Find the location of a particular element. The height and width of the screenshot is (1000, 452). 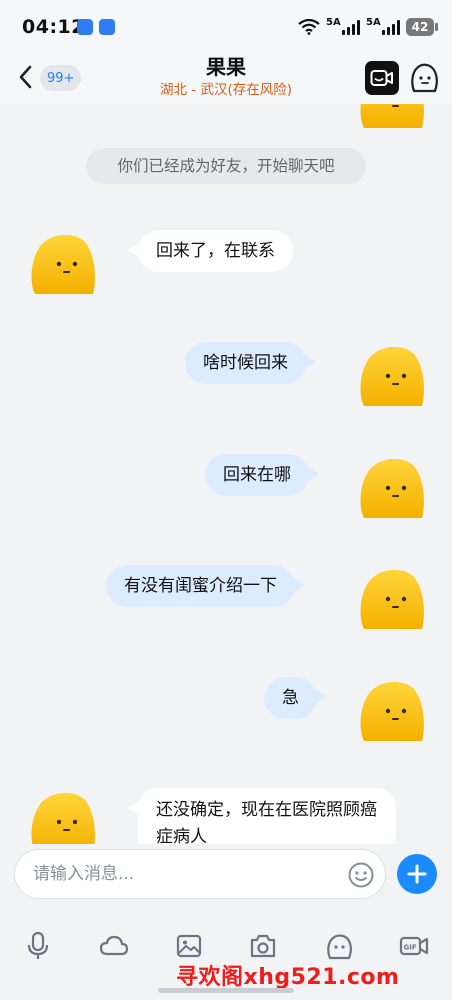

cloud-icon is located at coordinates (114, 945).